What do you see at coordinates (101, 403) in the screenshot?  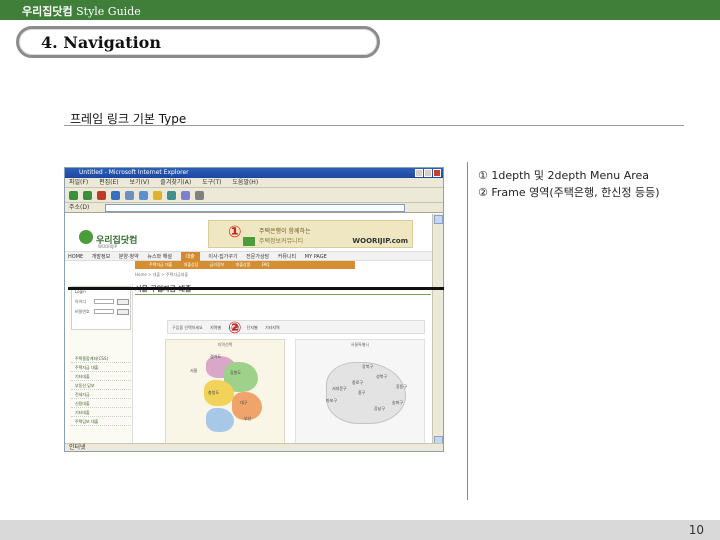 I see `left-menu-item: 신용대출` at bounding box center [101, 403].